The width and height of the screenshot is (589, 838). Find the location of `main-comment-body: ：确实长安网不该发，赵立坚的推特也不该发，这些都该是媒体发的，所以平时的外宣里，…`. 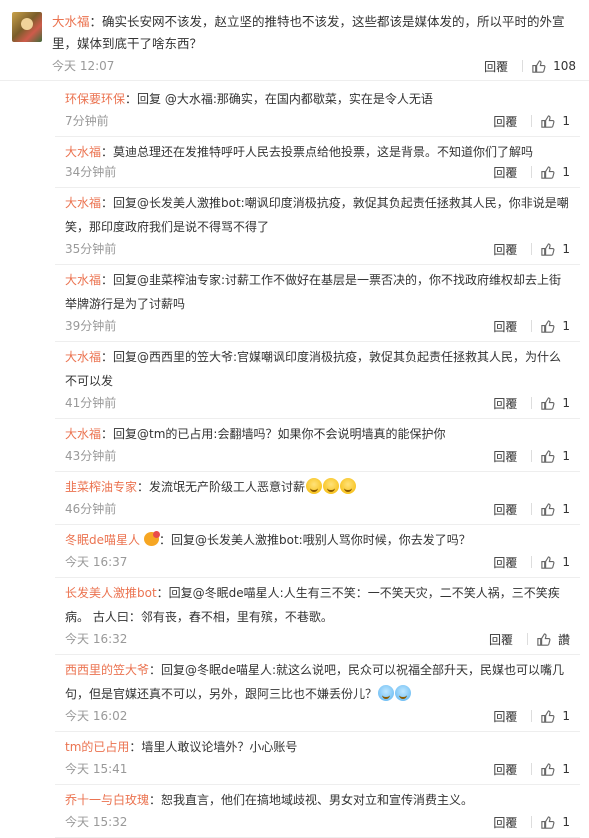

main-comment-body: ：确实长安网不该发，赵立坚的推特也不该发，这些都该是媒体发的，所以平时的外宣里，… is located at coordinates (308, 32).